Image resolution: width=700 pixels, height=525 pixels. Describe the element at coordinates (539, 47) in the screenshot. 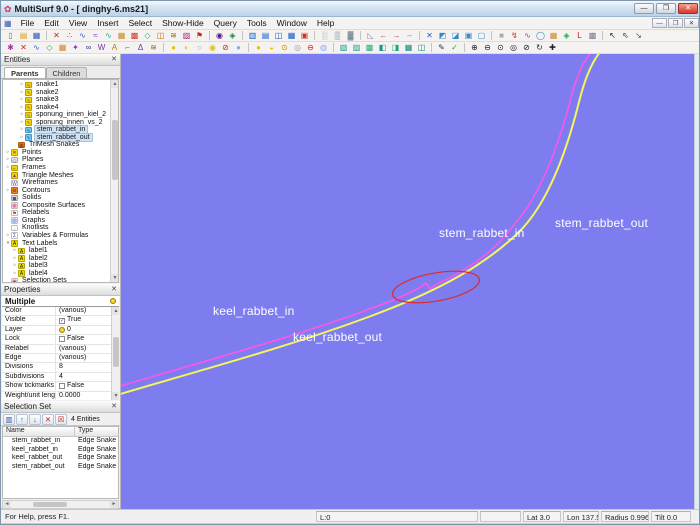

I see `rotate-view-icon: ↻` at that location.